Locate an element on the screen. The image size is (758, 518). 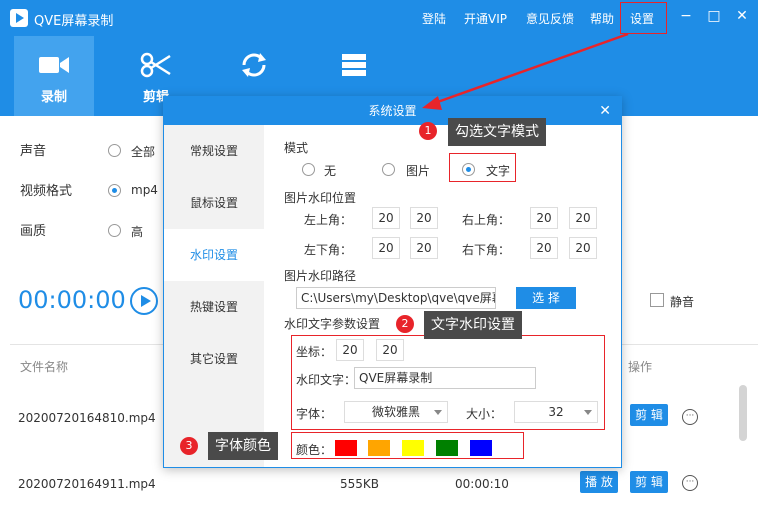
file-duration-2: 00:00:10 is located at coordinates (482, 484).